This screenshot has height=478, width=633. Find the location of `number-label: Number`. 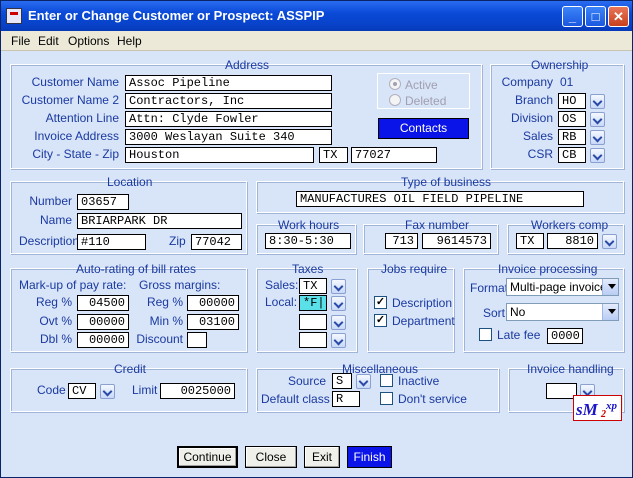

number-label: Number is located at coordinates (50, 201).